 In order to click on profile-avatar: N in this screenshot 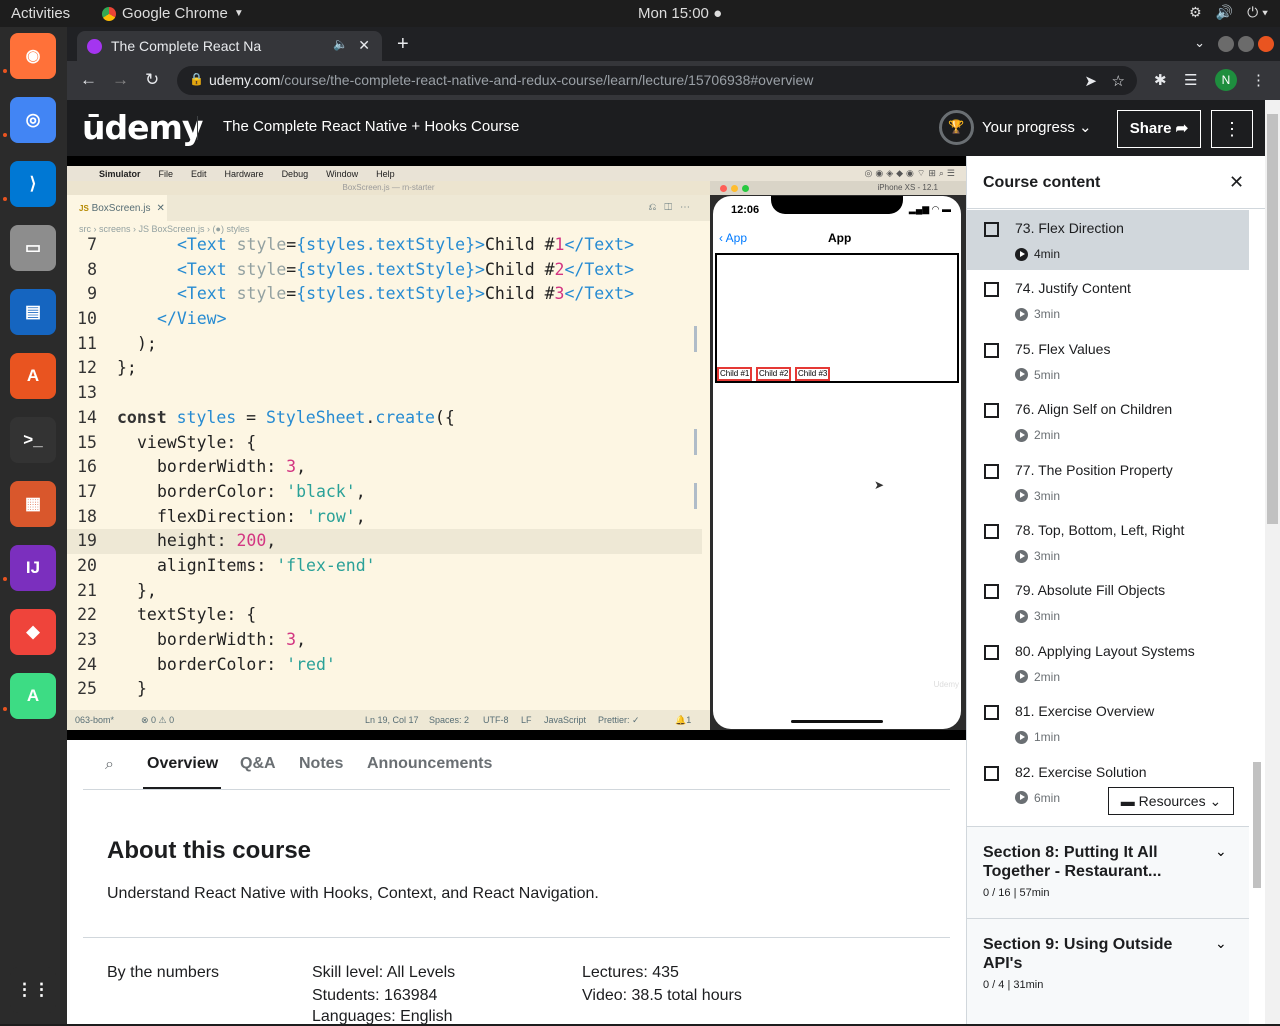, I will do `click(1226, 80)`.